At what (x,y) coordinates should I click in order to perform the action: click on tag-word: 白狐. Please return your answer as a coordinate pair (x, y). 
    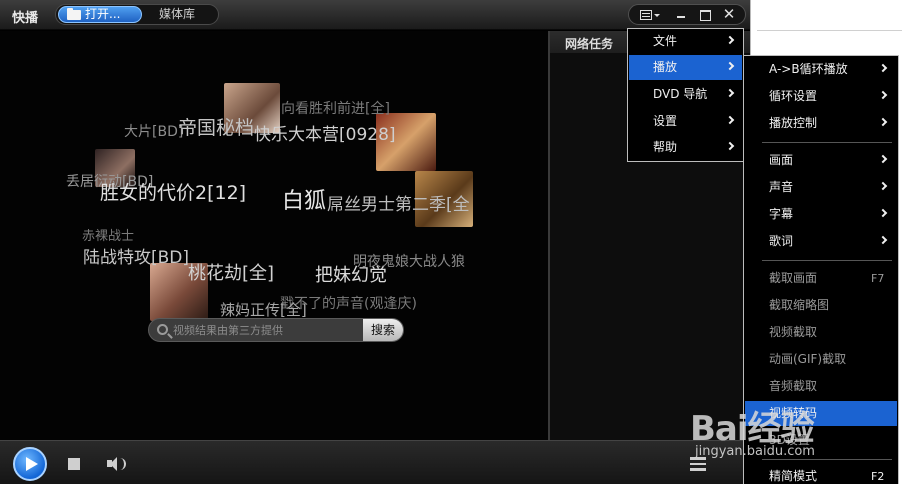
    Looking at the image, I should click on (304, 199).